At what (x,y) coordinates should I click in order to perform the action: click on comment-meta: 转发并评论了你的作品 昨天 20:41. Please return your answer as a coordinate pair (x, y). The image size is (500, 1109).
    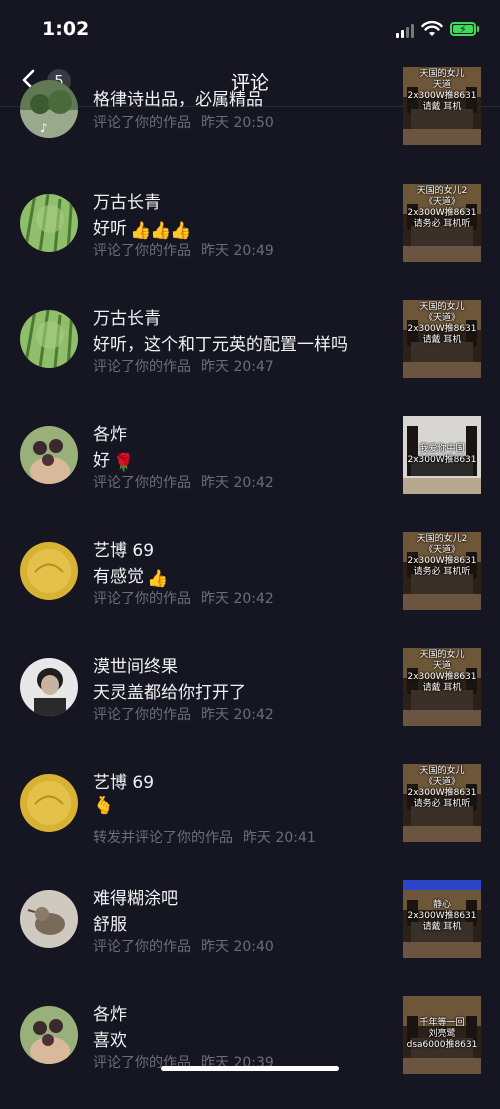
    Looking at the image, I should click on (204, 837).